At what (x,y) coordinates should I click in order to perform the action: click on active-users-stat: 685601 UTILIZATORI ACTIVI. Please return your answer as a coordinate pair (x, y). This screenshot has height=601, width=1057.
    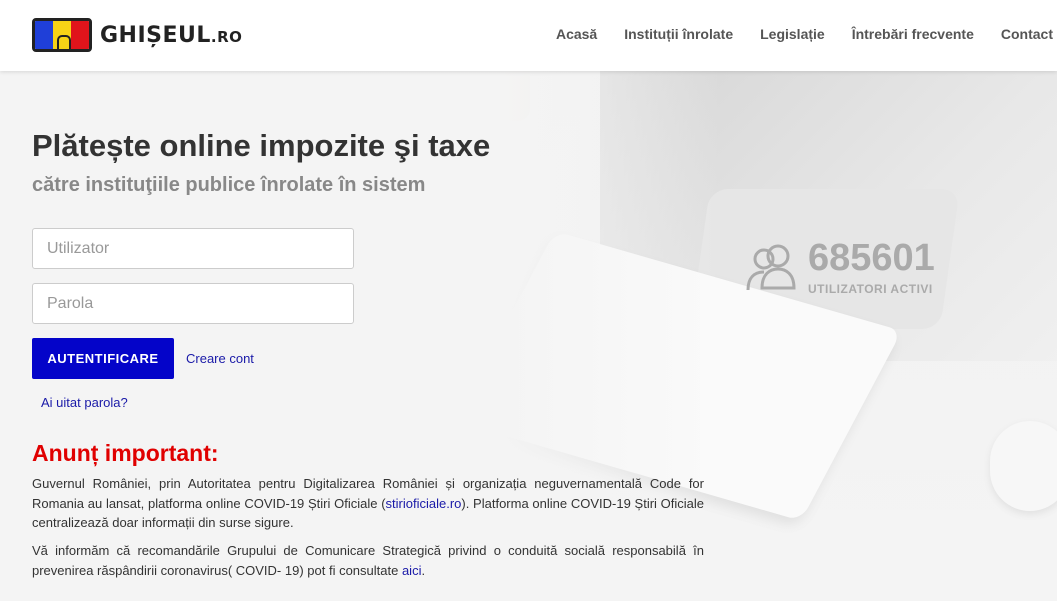
    Looking at the image, I should click on (838, 266).